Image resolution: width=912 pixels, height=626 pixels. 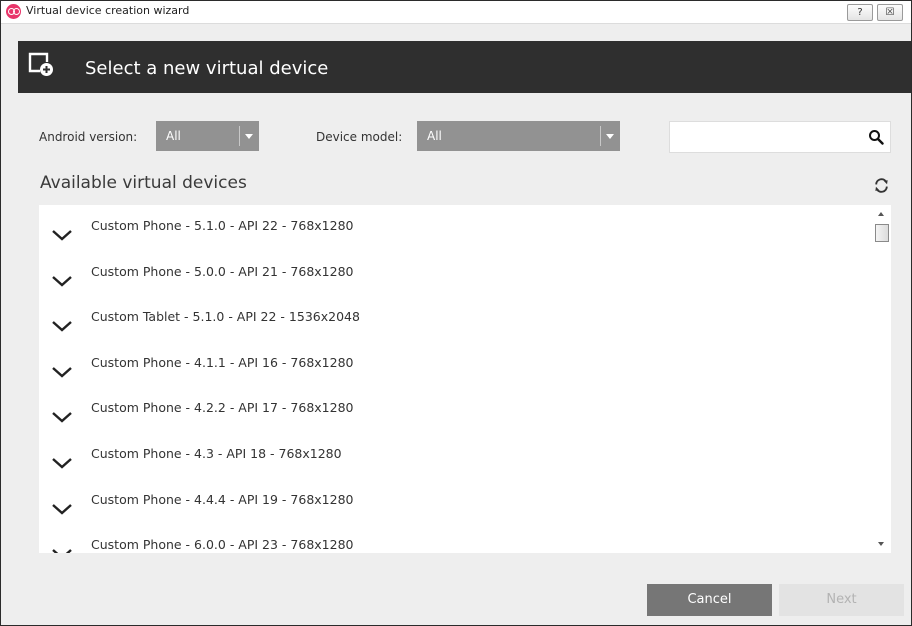 What do you see at coordinates (860, 12) in the screenshot?
I see `help-button: ?` at bounding box center [860, 12].